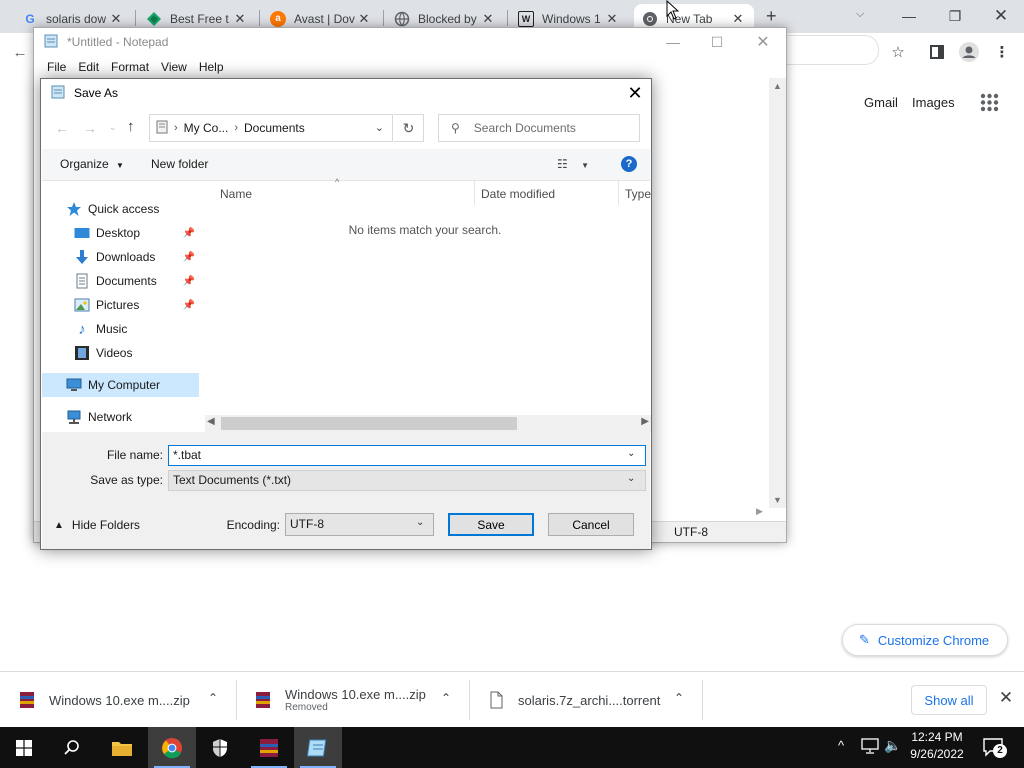  What do you see at coordinates (937, 52) in the screenshot?
I see `side-panel-icon` at bounding box center [937, 52].